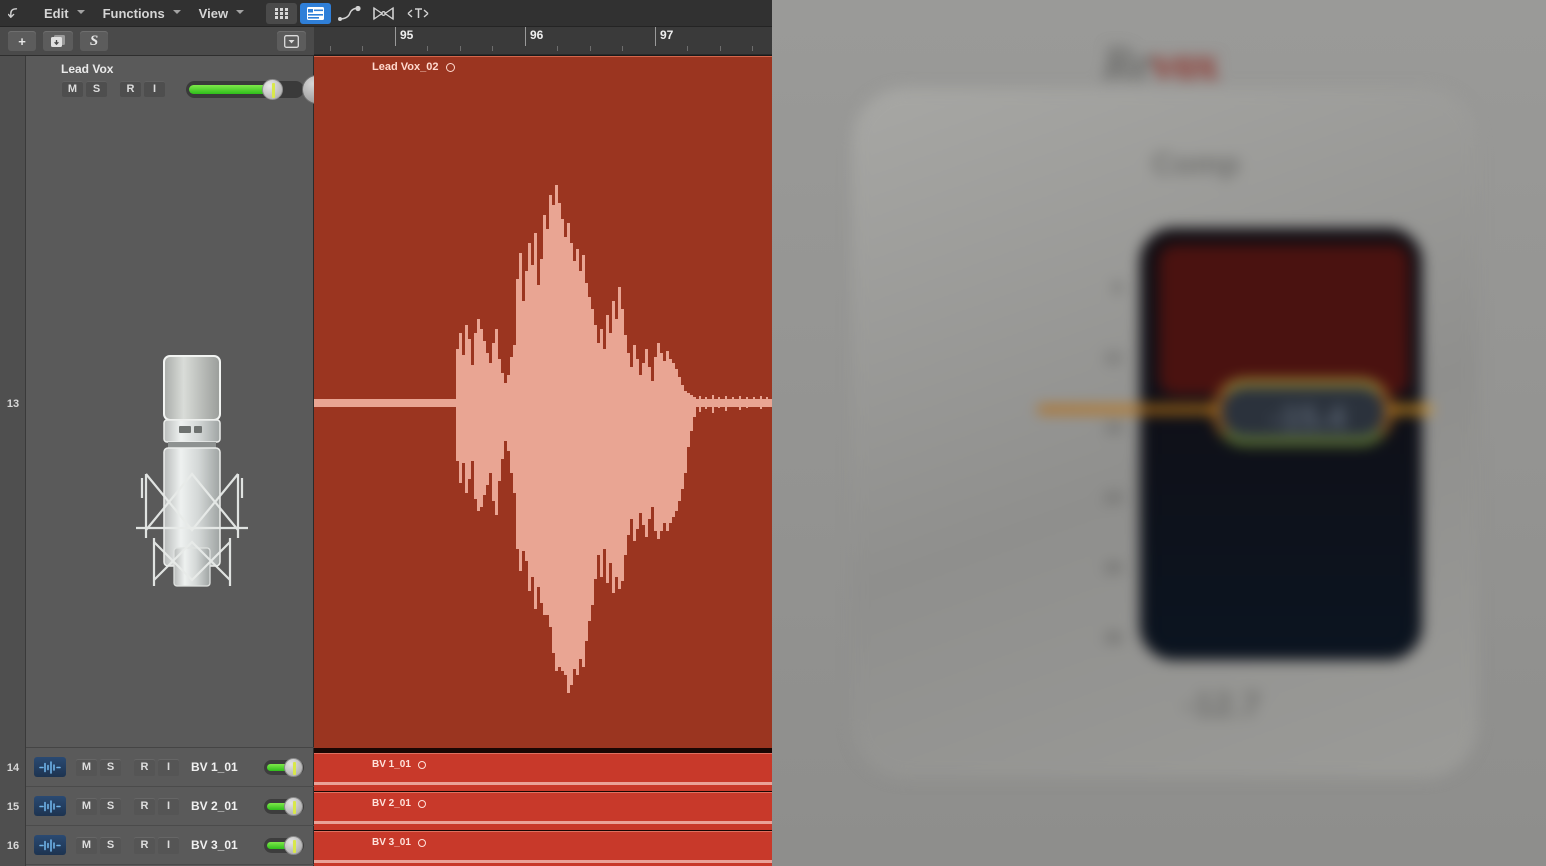 The image size is (1546, 866). I want to click on comp-display-screen, so click(1281, 444).